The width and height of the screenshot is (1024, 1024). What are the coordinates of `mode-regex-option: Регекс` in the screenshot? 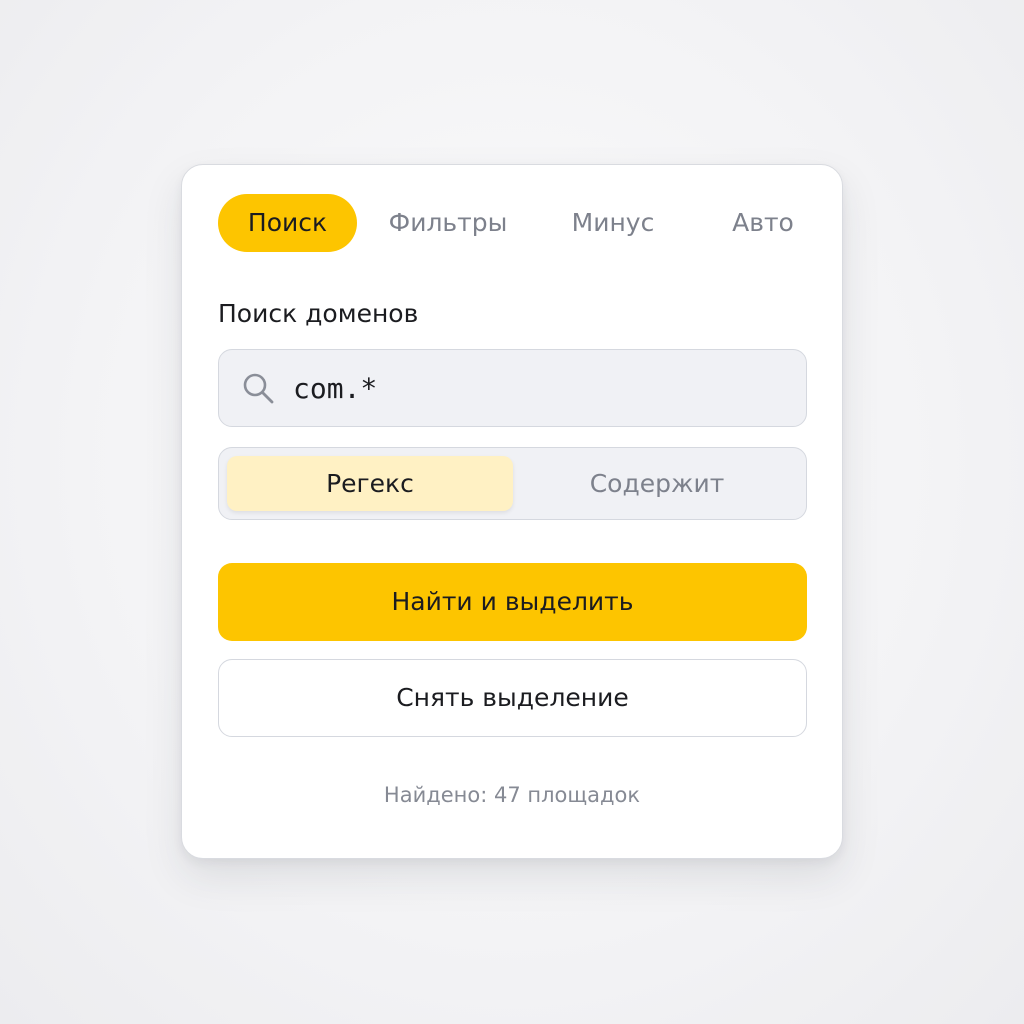 It's located at (370, 483).